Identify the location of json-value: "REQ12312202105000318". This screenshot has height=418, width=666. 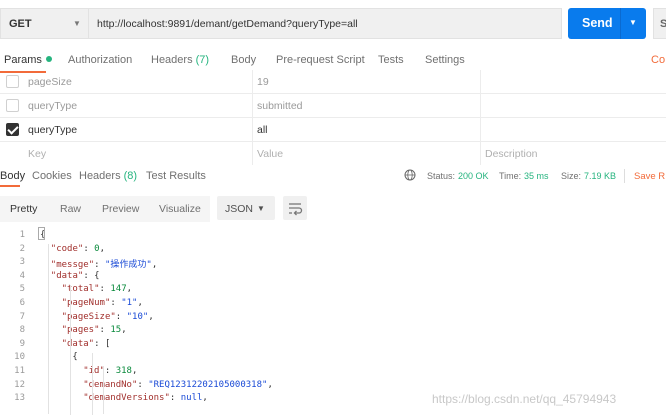
(208, 384).